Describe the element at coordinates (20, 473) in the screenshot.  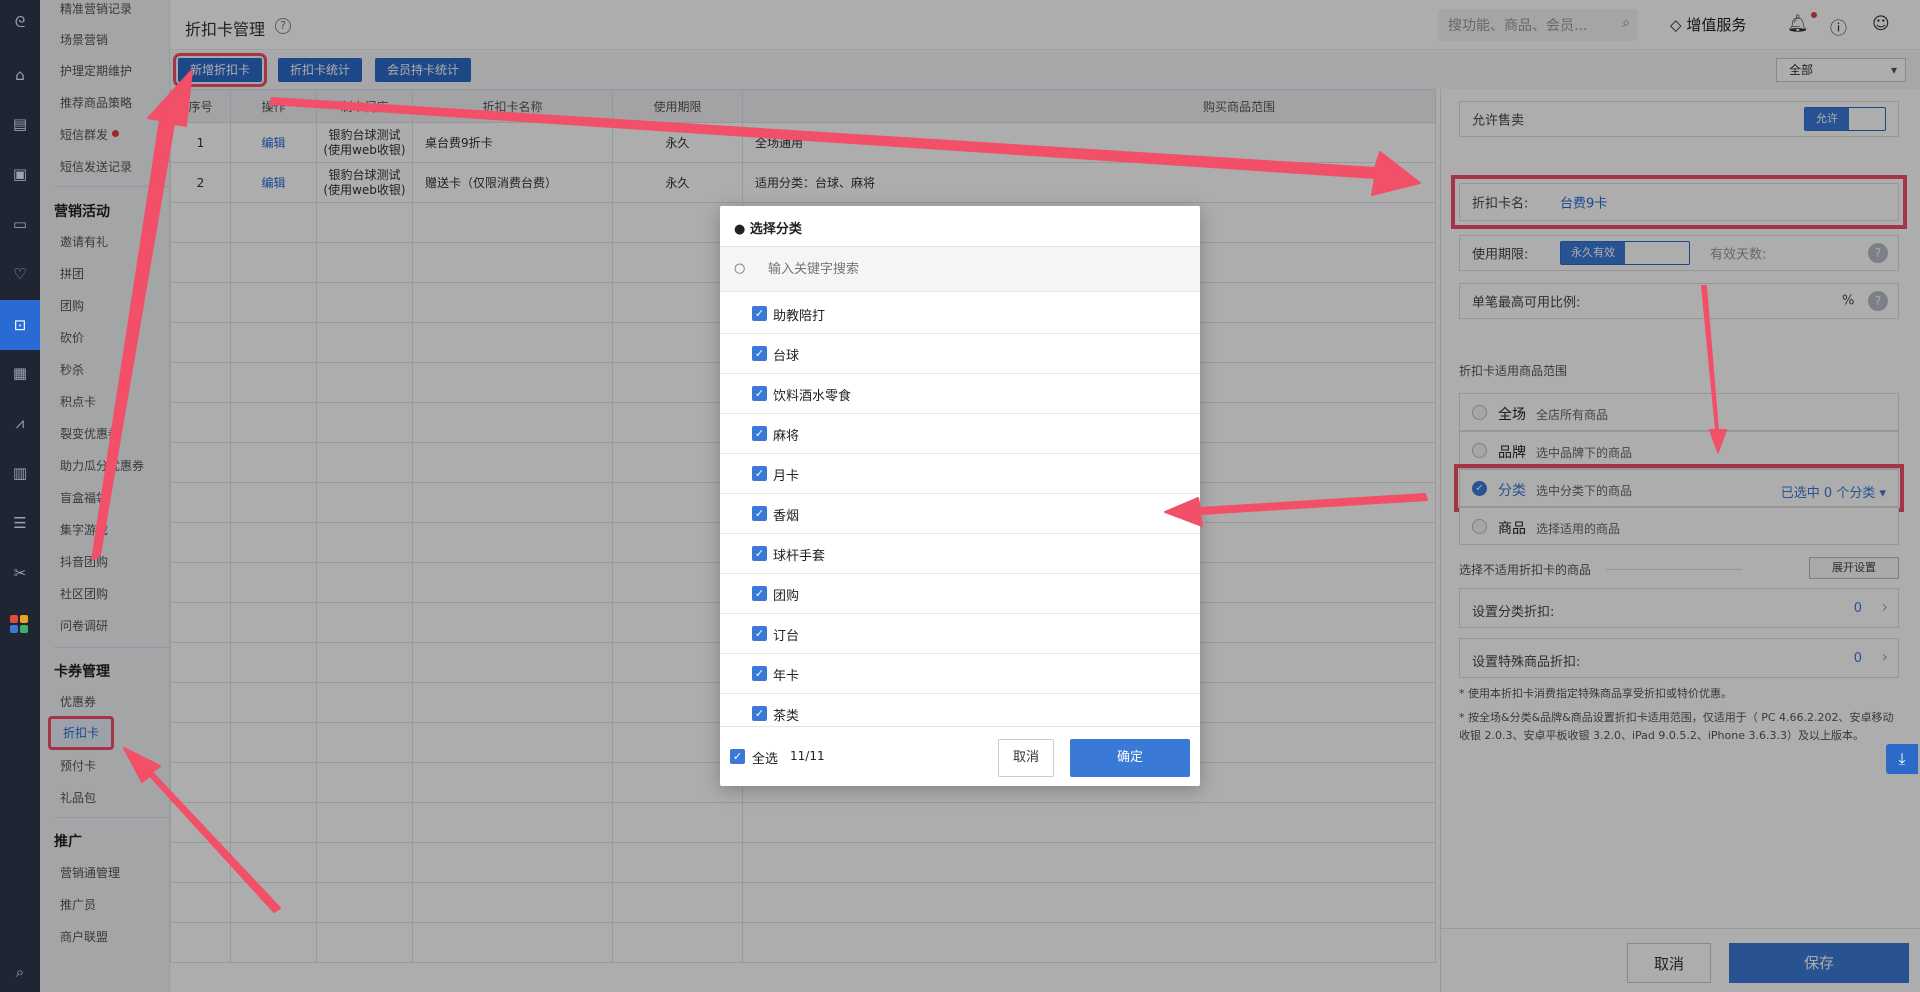
I see `bill-icon: ▥` at that location.